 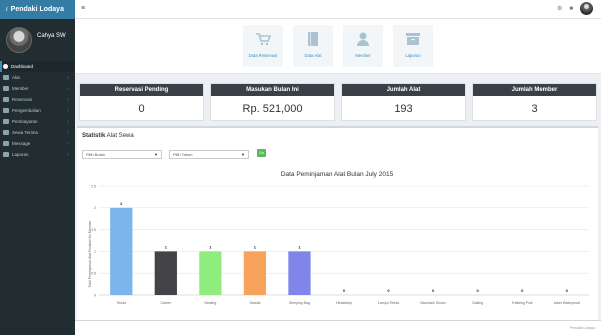 What do you see at coordinates (83, 8) in the screenshot?
I see `menu-toggle-icon: ≡` at bounding box center [83, 8].